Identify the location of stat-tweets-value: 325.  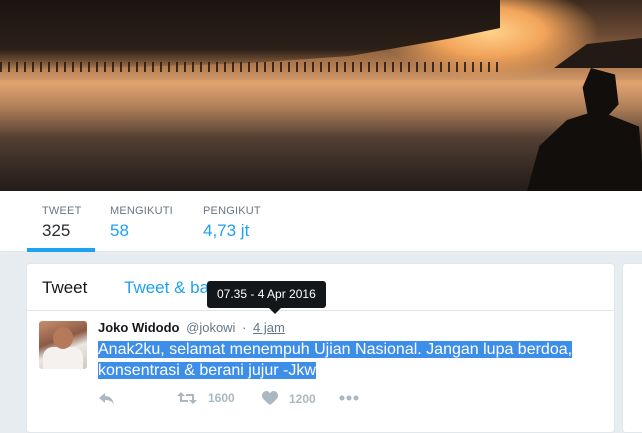
(56, 230).